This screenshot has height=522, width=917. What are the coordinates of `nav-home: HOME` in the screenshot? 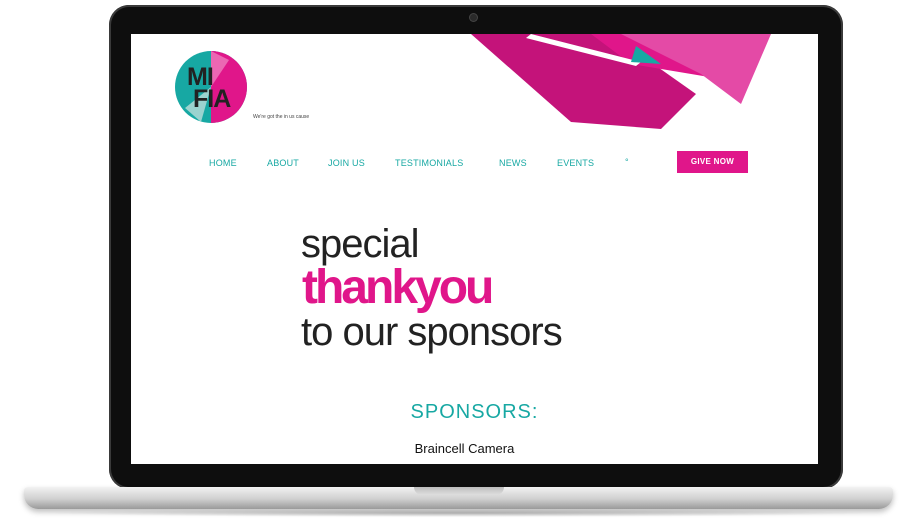 It's located at (223, 163).